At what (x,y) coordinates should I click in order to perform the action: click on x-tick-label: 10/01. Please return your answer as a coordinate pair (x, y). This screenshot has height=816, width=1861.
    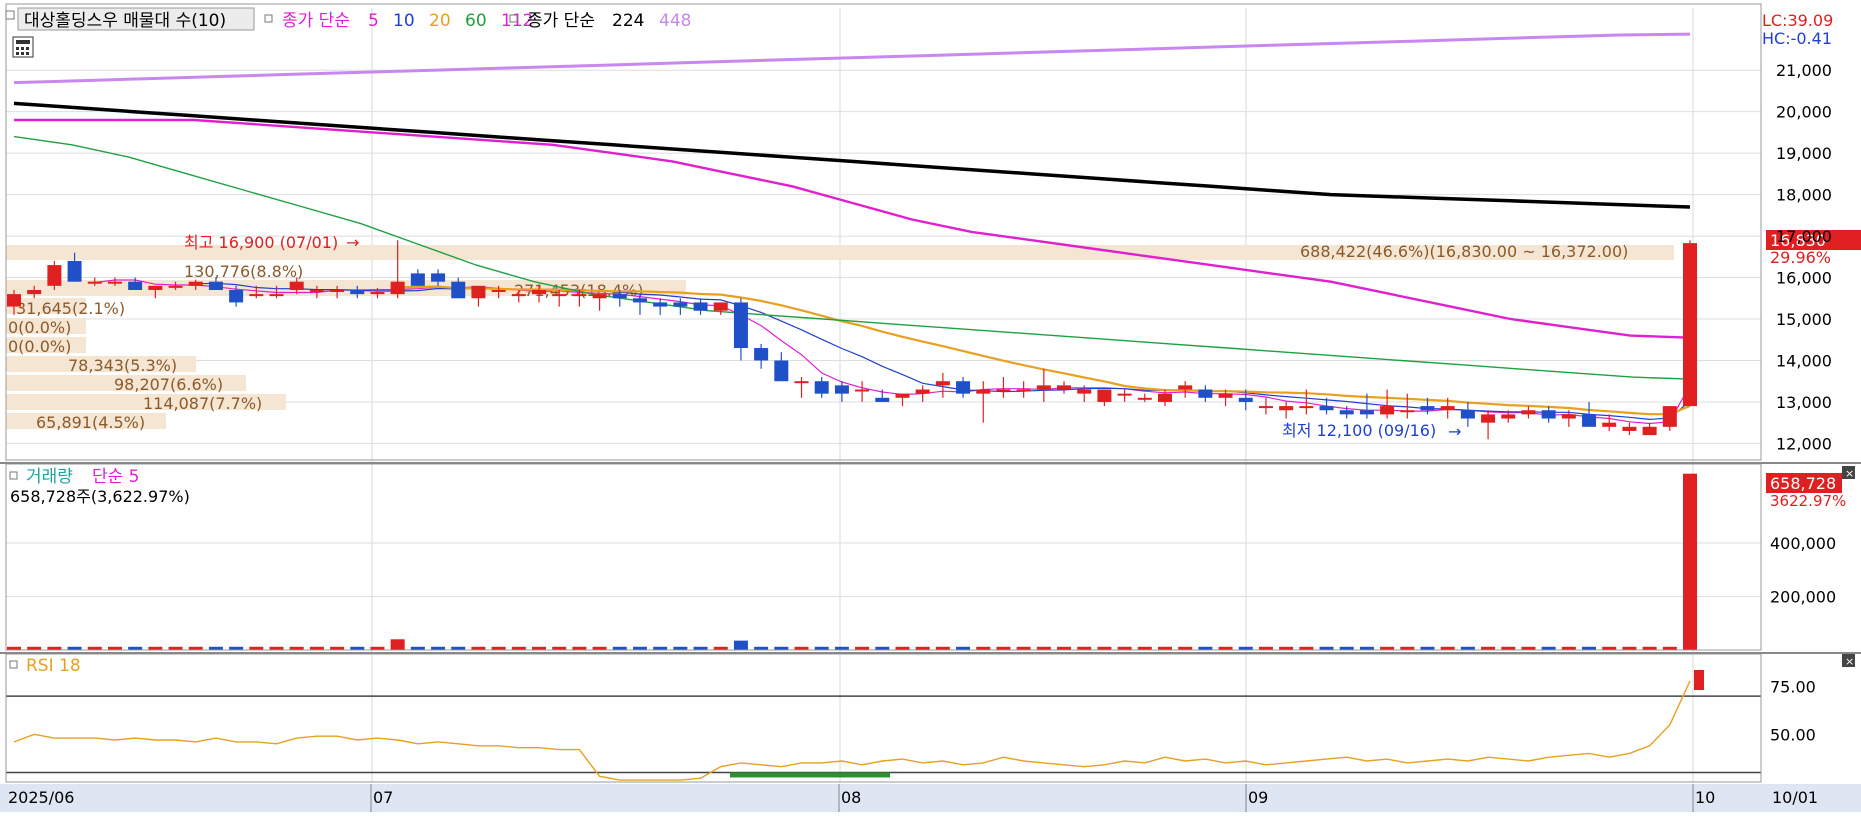
    Looking at the image, I should click on (1795, 797).